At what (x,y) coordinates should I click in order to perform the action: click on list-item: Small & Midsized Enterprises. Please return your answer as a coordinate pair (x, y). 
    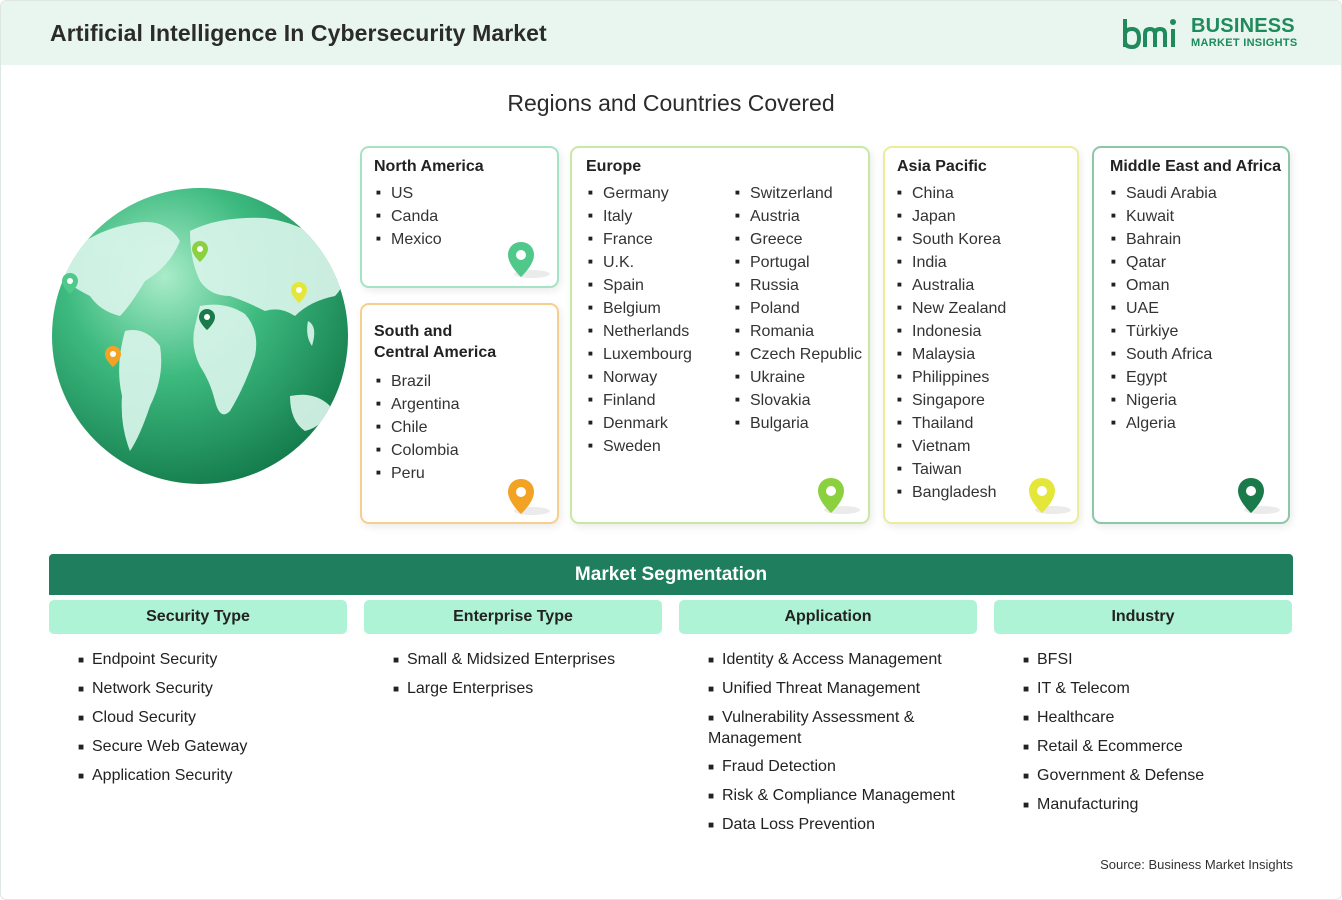
    Looking at the image, I should click on (528, 660).